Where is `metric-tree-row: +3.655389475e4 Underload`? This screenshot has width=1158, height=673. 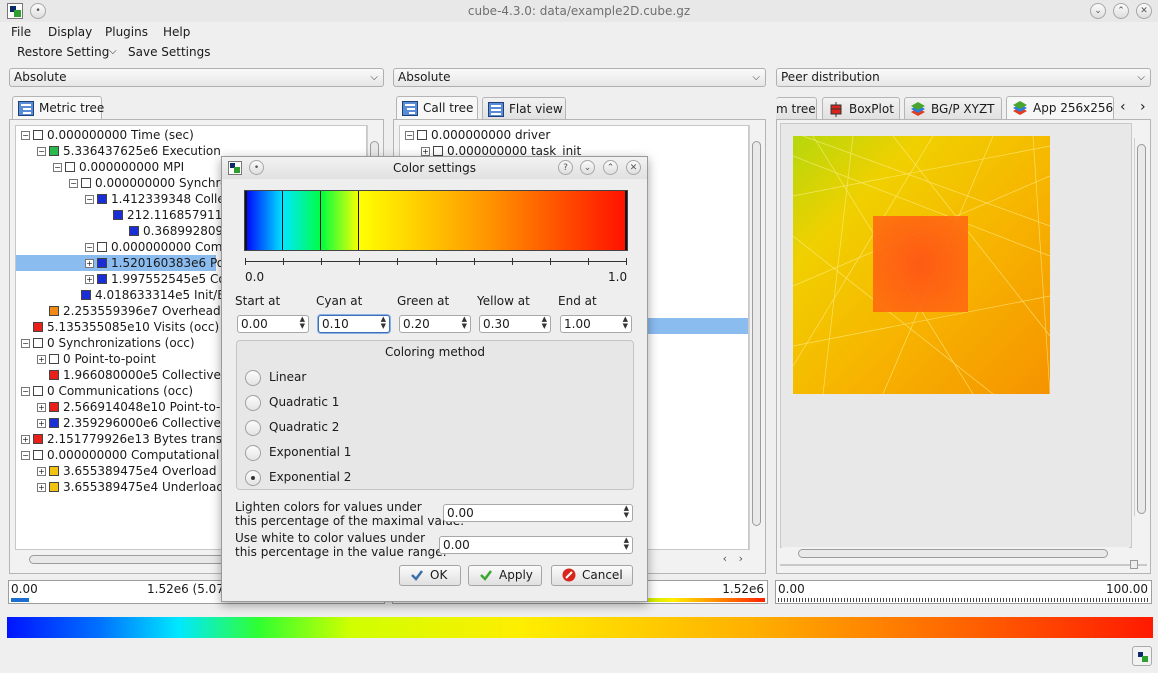
metric-tree-row: +3.655389475e4 Underload is located at coordinates (130, 487).